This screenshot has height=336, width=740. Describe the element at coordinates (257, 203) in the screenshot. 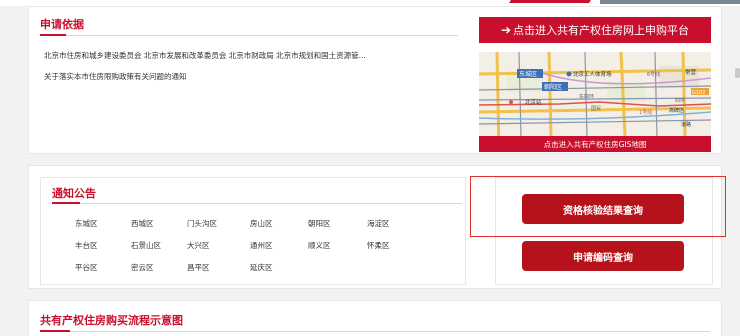

I see `notice-divider` at that location.